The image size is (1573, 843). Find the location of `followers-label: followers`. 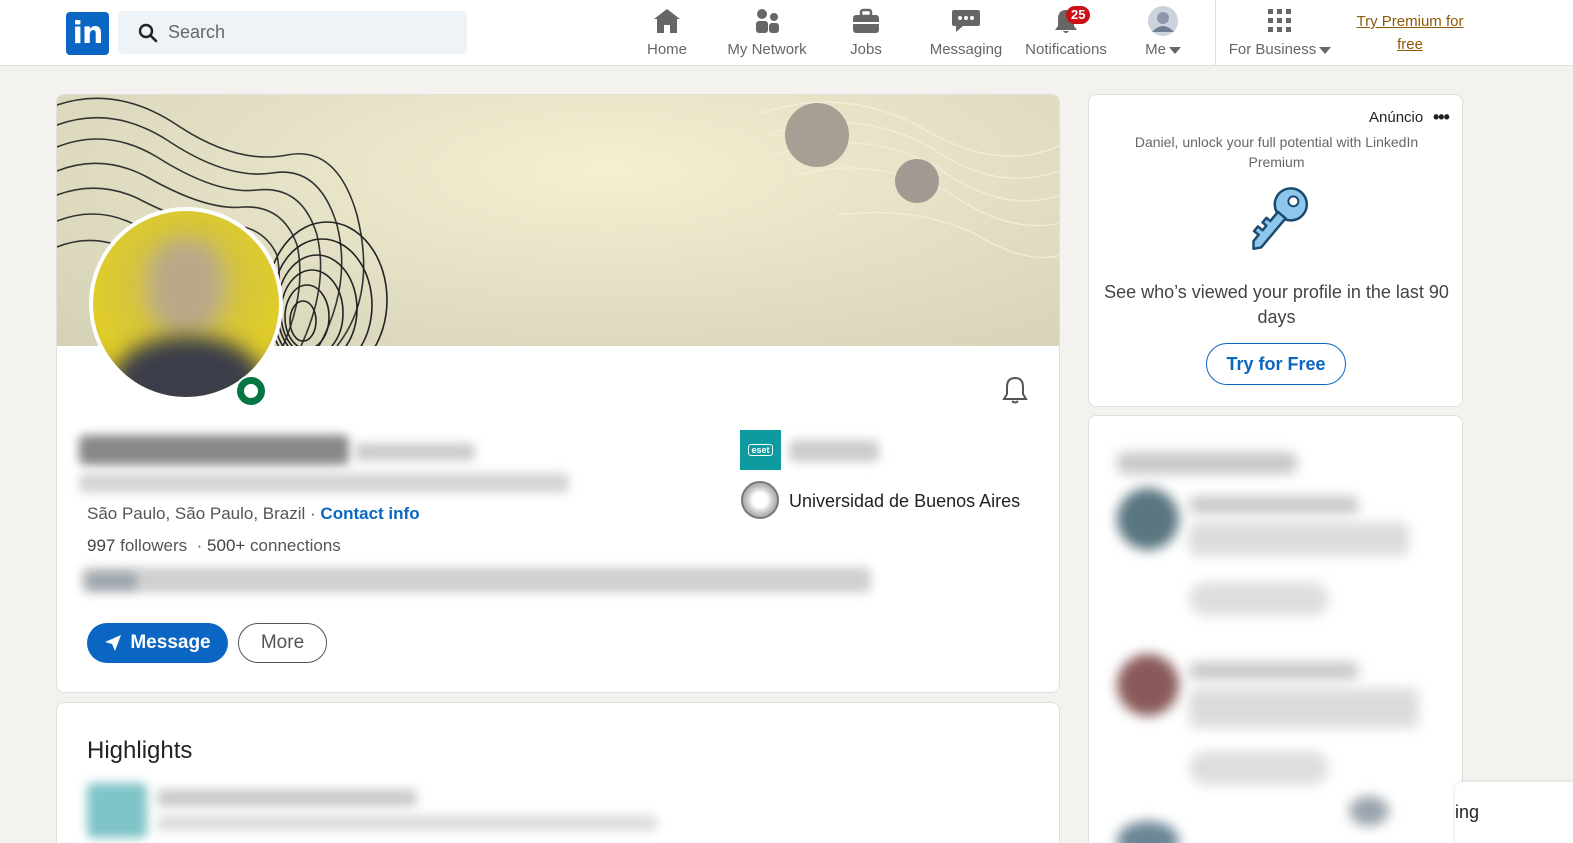

followers-label: followers is located at coordinates (151, 545).